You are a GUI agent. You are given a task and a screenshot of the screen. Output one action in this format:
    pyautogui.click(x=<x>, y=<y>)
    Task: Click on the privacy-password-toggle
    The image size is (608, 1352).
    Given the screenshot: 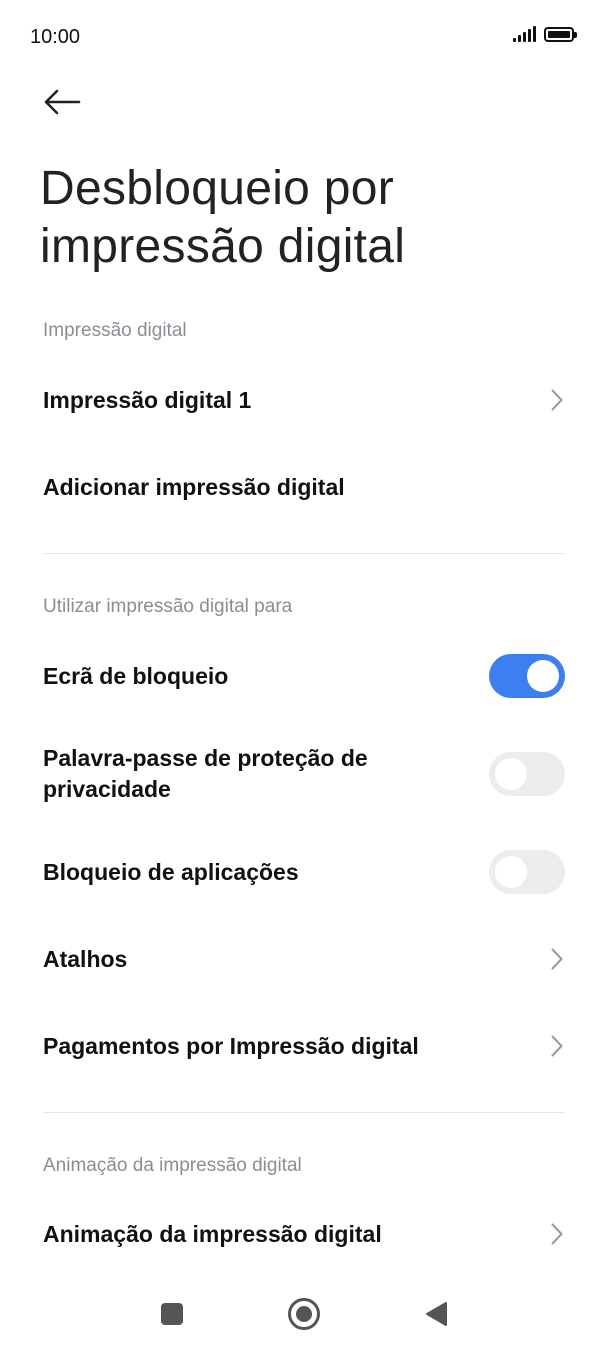 What is the action you would take?
    pyautogui.click(x=527, y=774)
    